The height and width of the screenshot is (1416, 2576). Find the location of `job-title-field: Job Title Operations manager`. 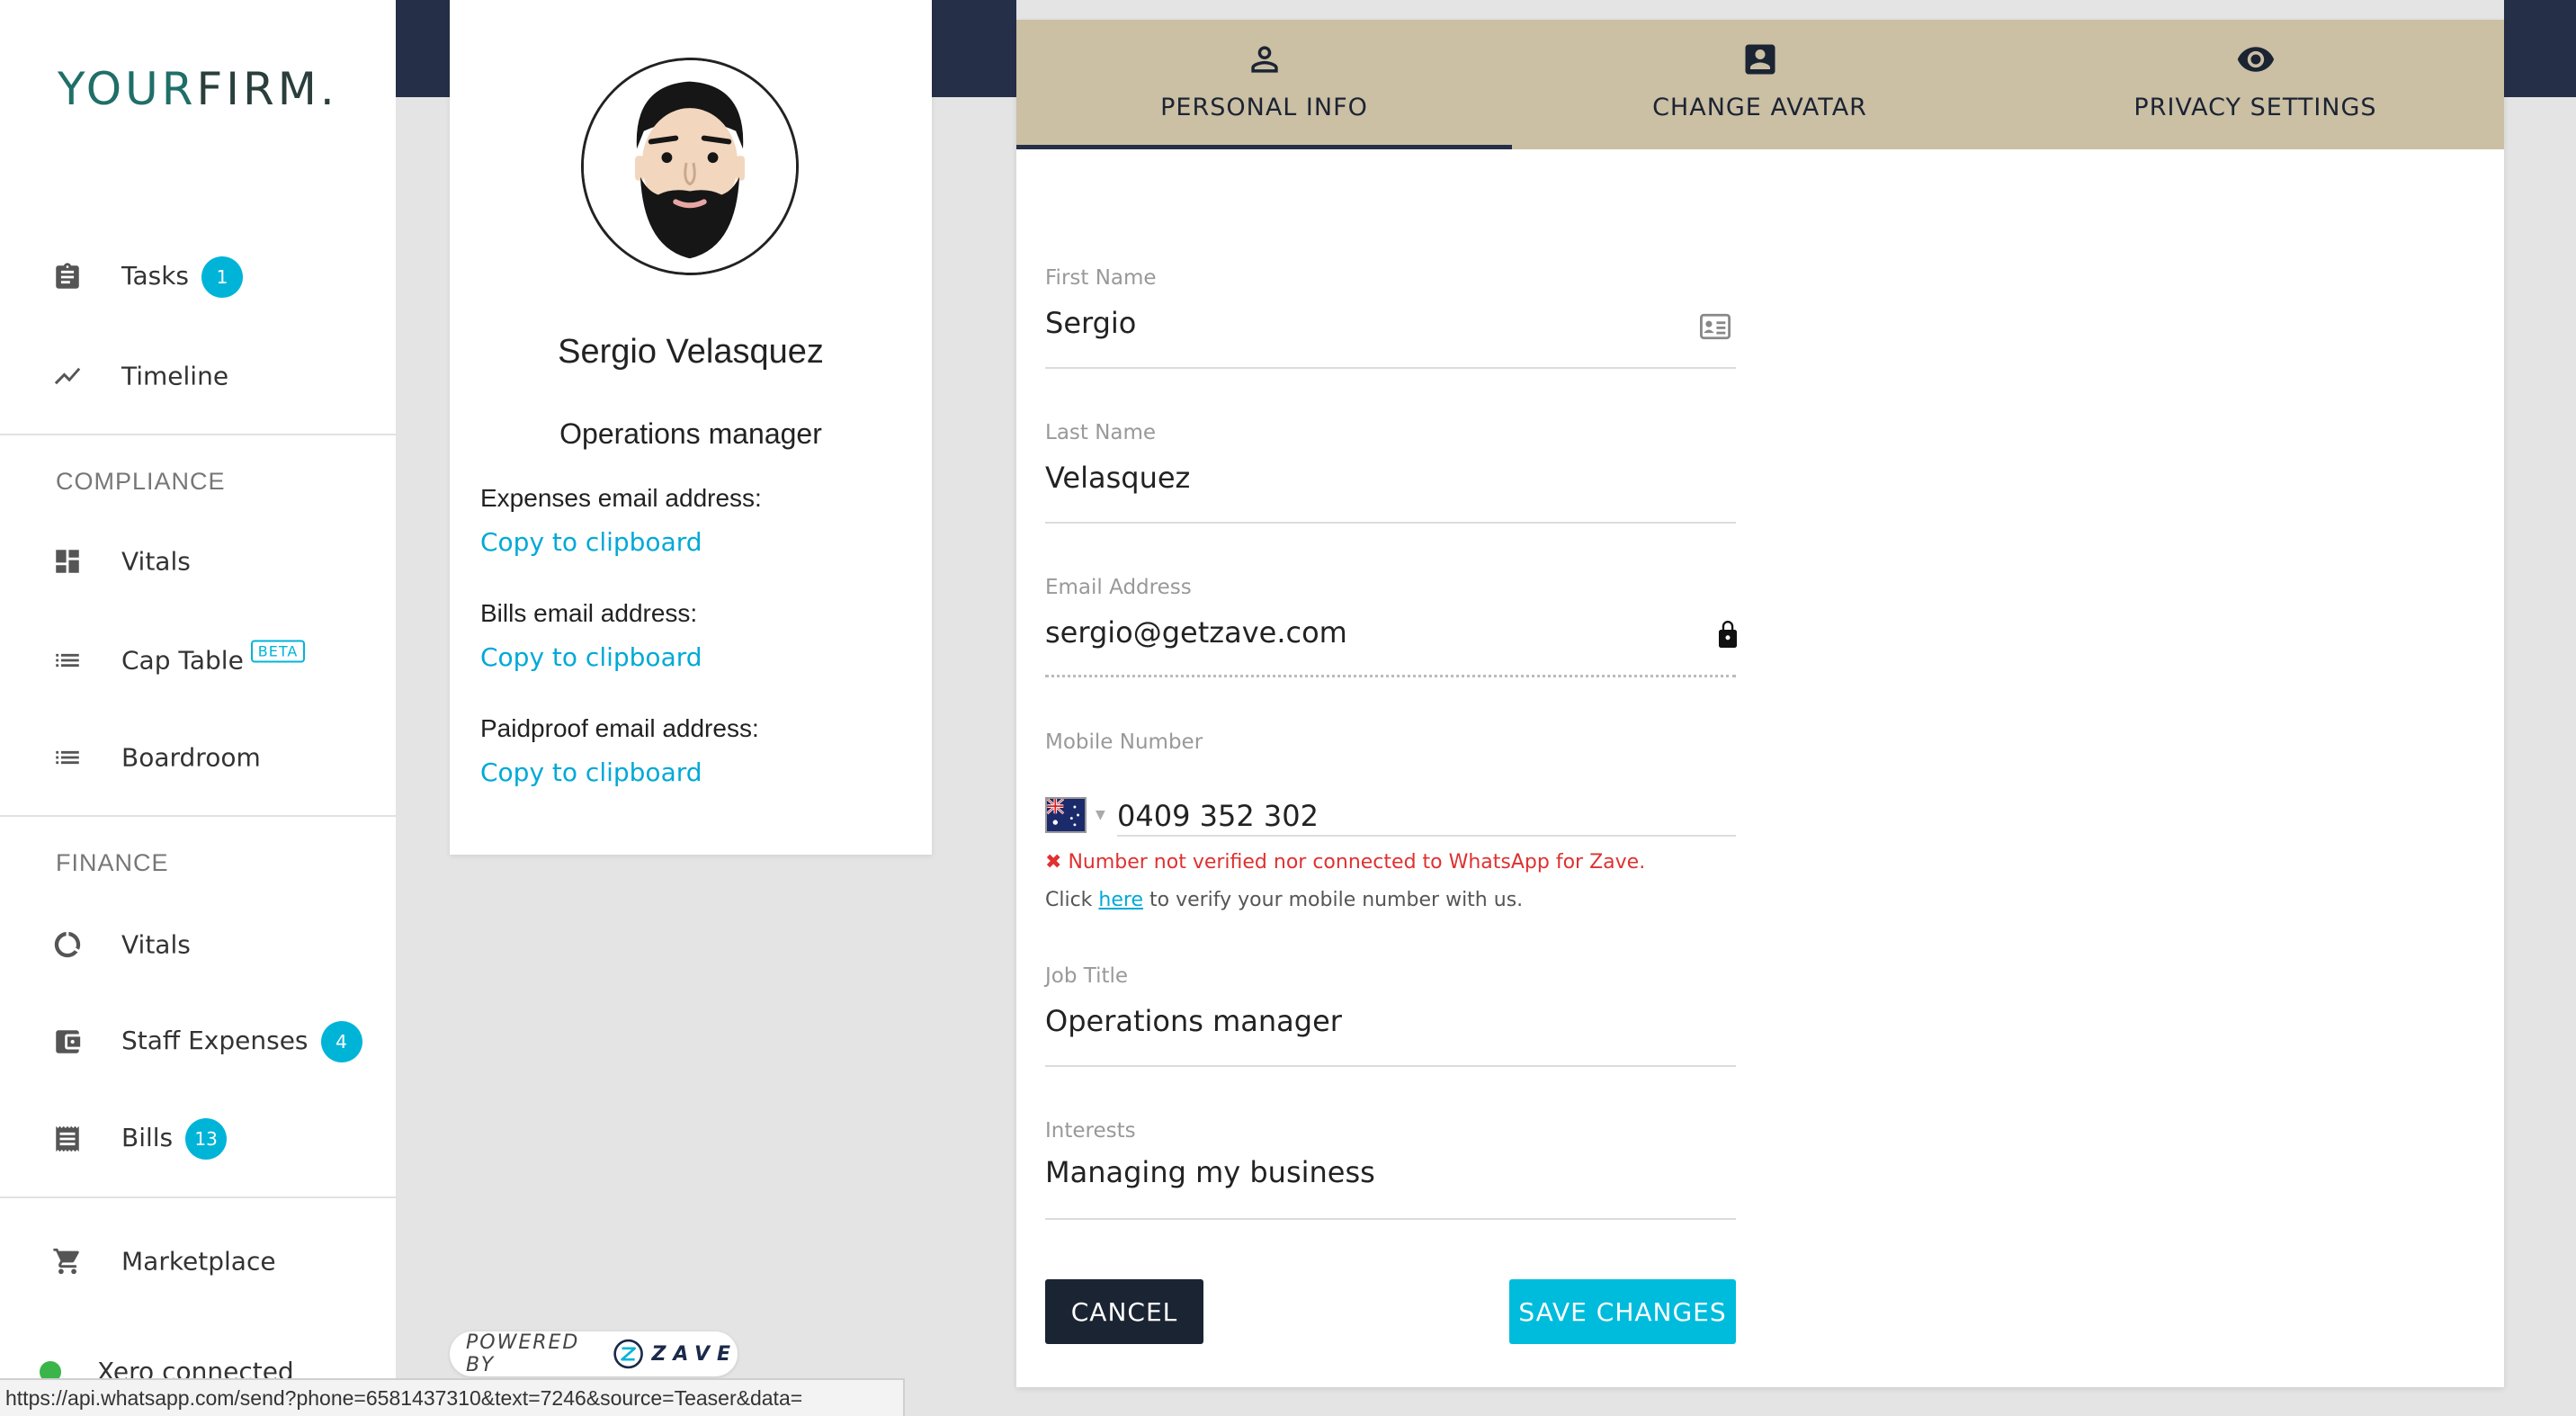

job-title-field: Job Title Operations manager is located at coordinates (1390, 1017).